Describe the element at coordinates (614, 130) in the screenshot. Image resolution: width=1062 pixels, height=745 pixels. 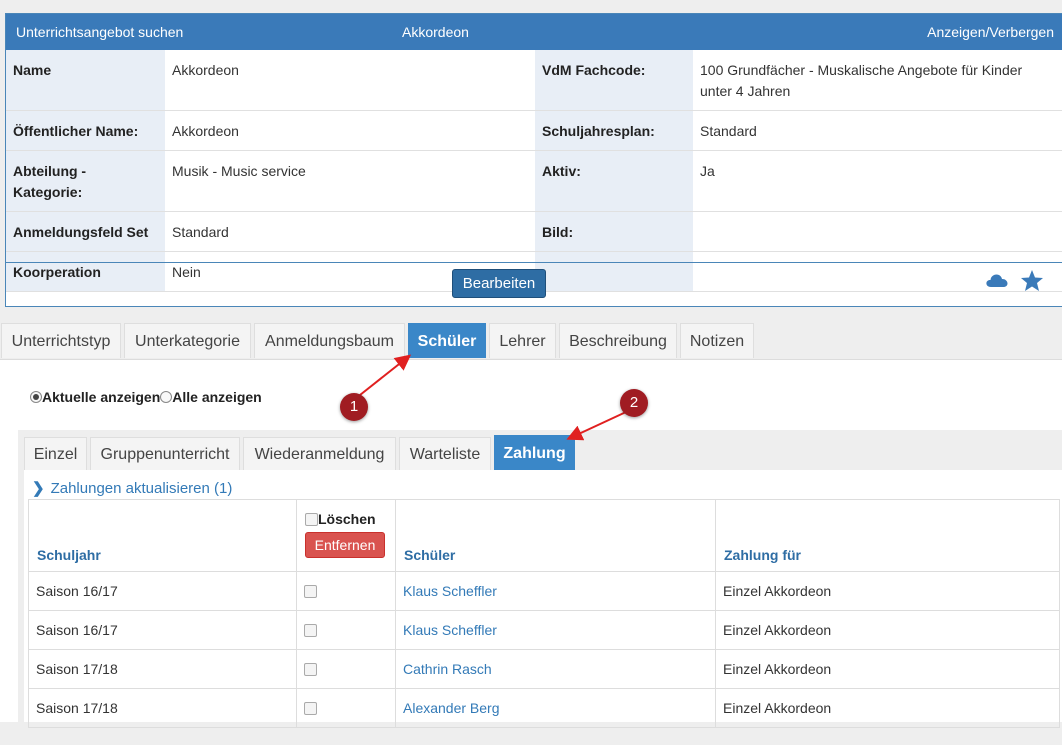
I see `plan-label: Schuljahresplan:` at that location.